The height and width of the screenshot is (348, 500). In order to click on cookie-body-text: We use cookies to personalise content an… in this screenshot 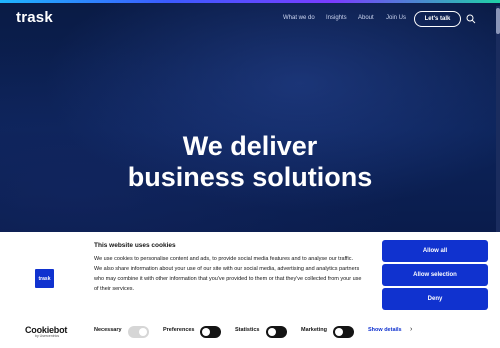, I will do `click(228, 274)`.